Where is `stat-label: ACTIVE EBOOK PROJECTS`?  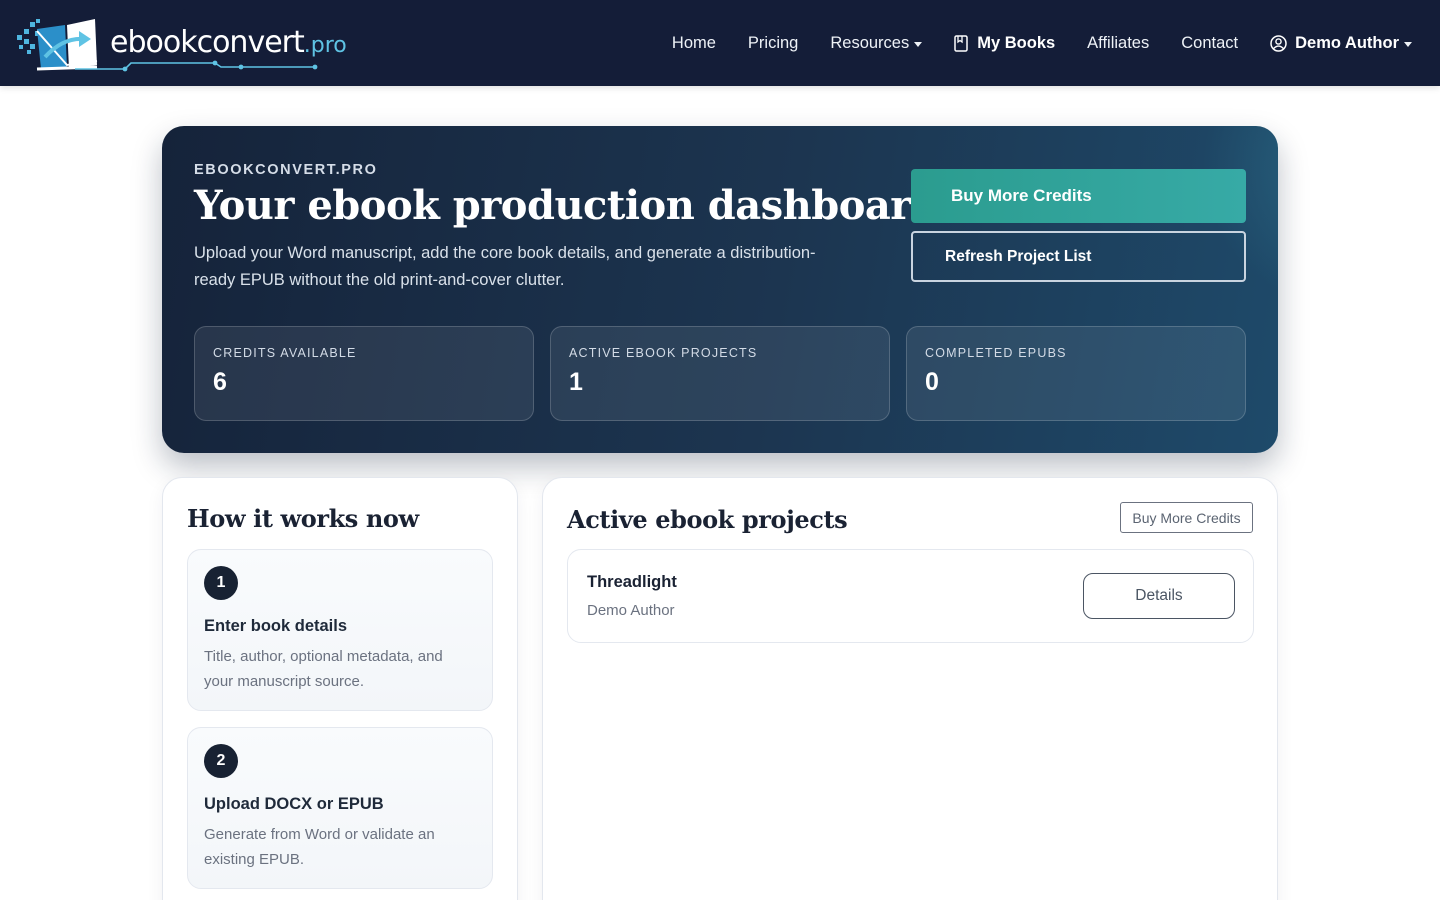
stat-label: ACTIVE EBOOK PROJECTS is located at coordinates (663, 353).